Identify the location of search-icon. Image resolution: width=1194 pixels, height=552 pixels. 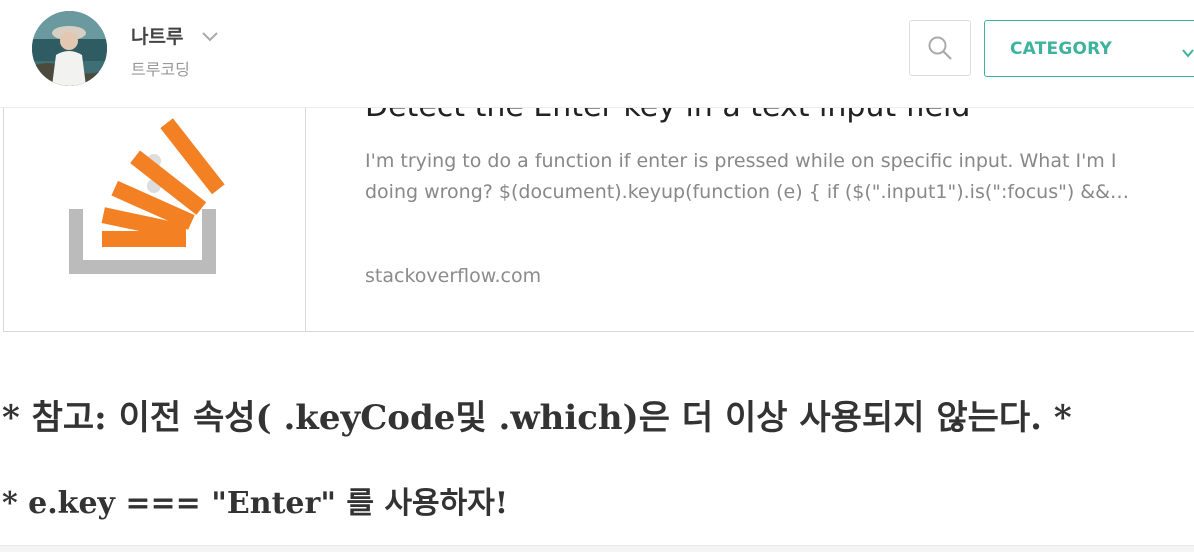
(940, 48).